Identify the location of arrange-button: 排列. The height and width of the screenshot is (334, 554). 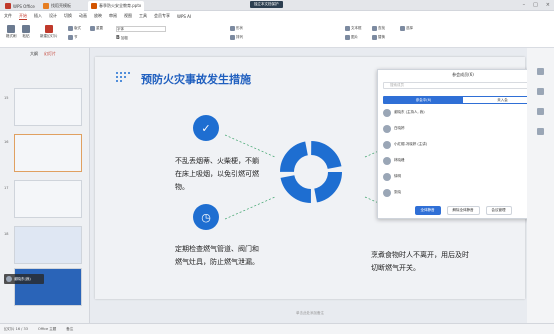
(236, 37).